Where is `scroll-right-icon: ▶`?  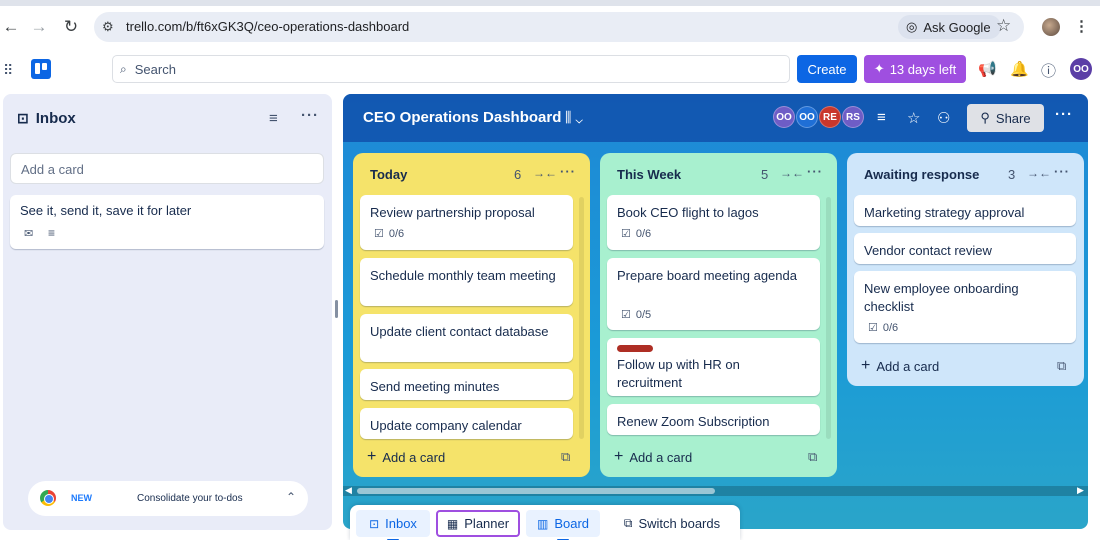
scroll-right-icon: ▶ is located at coordinates (1080, 490).